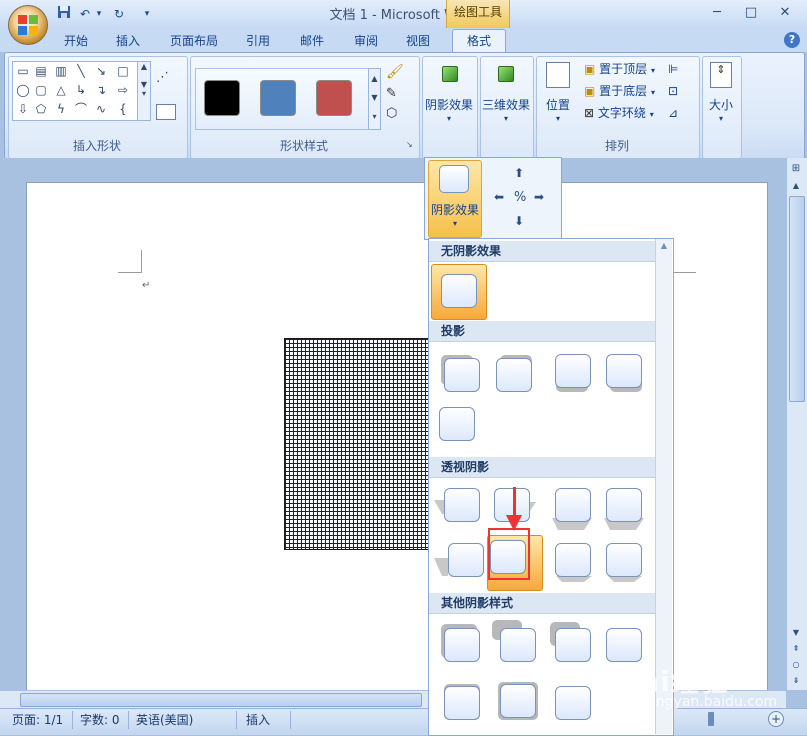 This screenshot has height=736, width=807. I want to click on previous-page-icon: ⇞, so click(796, 650).